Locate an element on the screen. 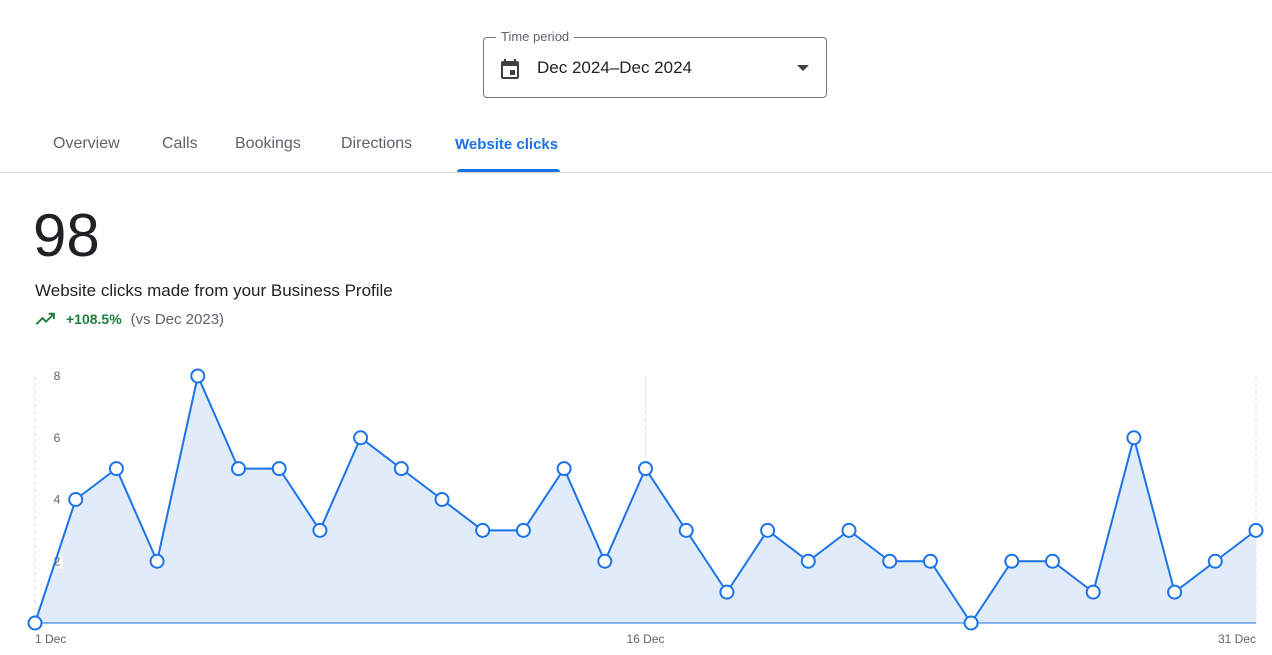 The image size is (1272, 655). time-period-select: Time period Dec 2024–Dec 2024 is located at coordinates (655, 63).